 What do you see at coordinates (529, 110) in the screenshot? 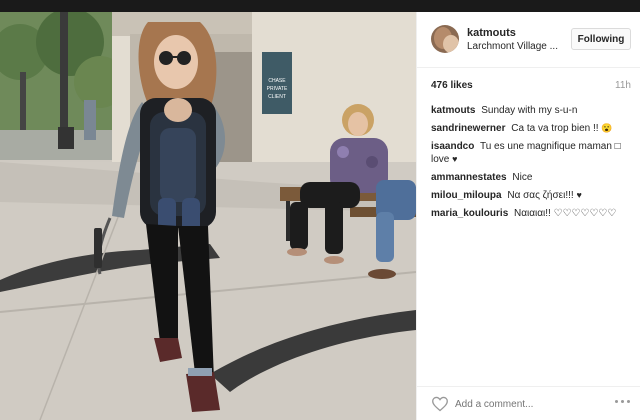
I see `comment-text: Sunday with my s-u-n` at bounding box center [529, 110].